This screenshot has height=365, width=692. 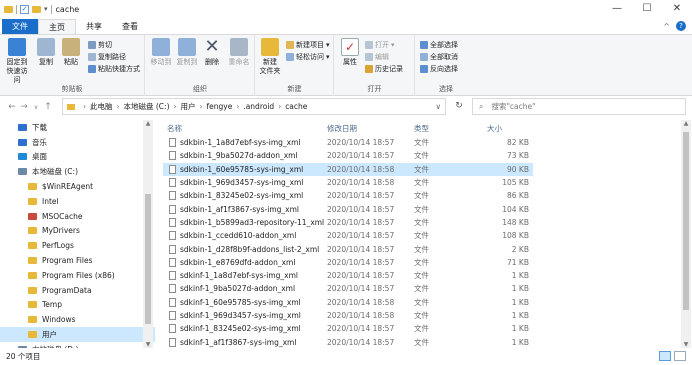 I want to click on delete-button: ✕ 删除, so click(x=212, y=52).